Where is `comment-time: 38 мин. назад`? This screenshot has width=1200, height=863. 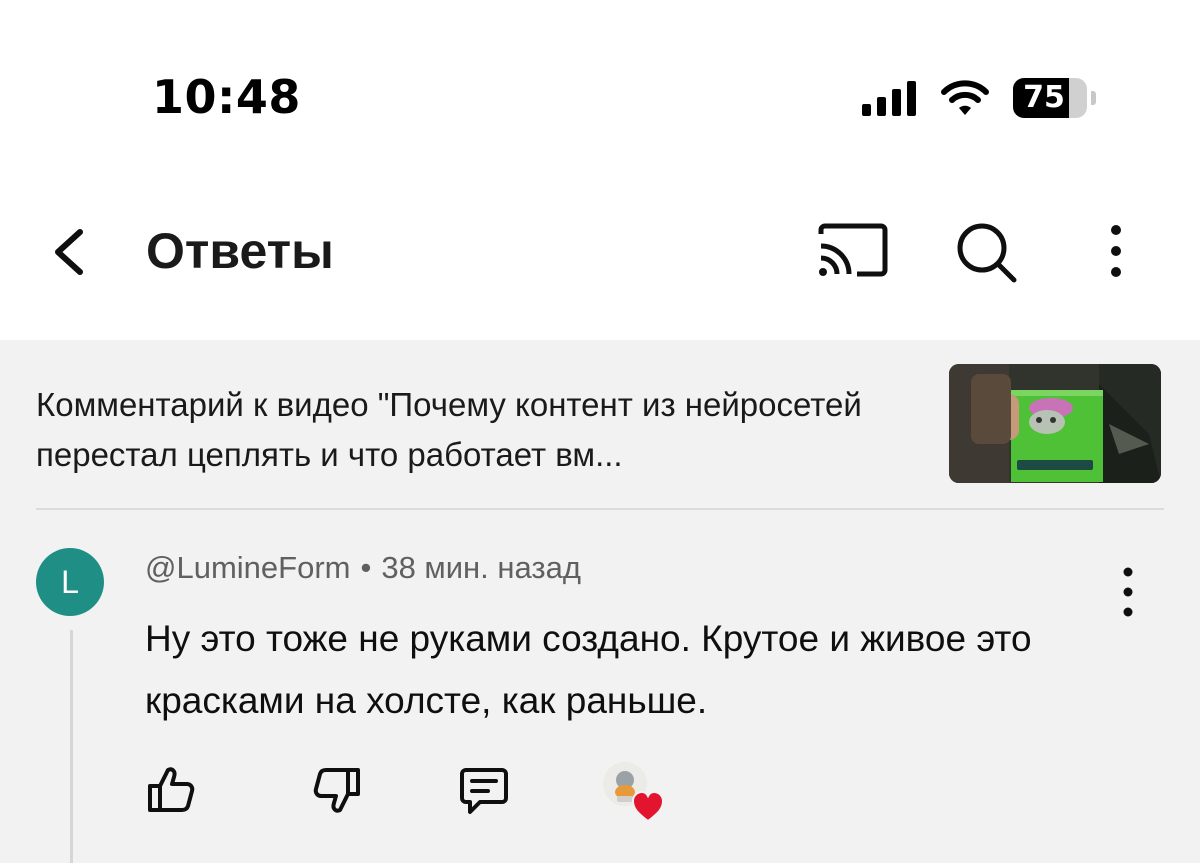 comment-time: 38 мин. назад is located at coordinates (481, 567).